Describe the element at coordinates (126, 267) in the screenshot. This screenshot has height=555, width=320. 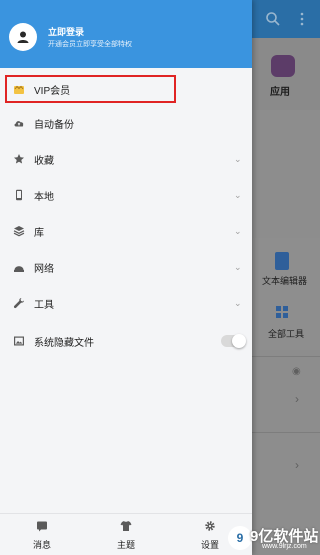
I see `menu-item-network: 网络 ⌄` at that location.